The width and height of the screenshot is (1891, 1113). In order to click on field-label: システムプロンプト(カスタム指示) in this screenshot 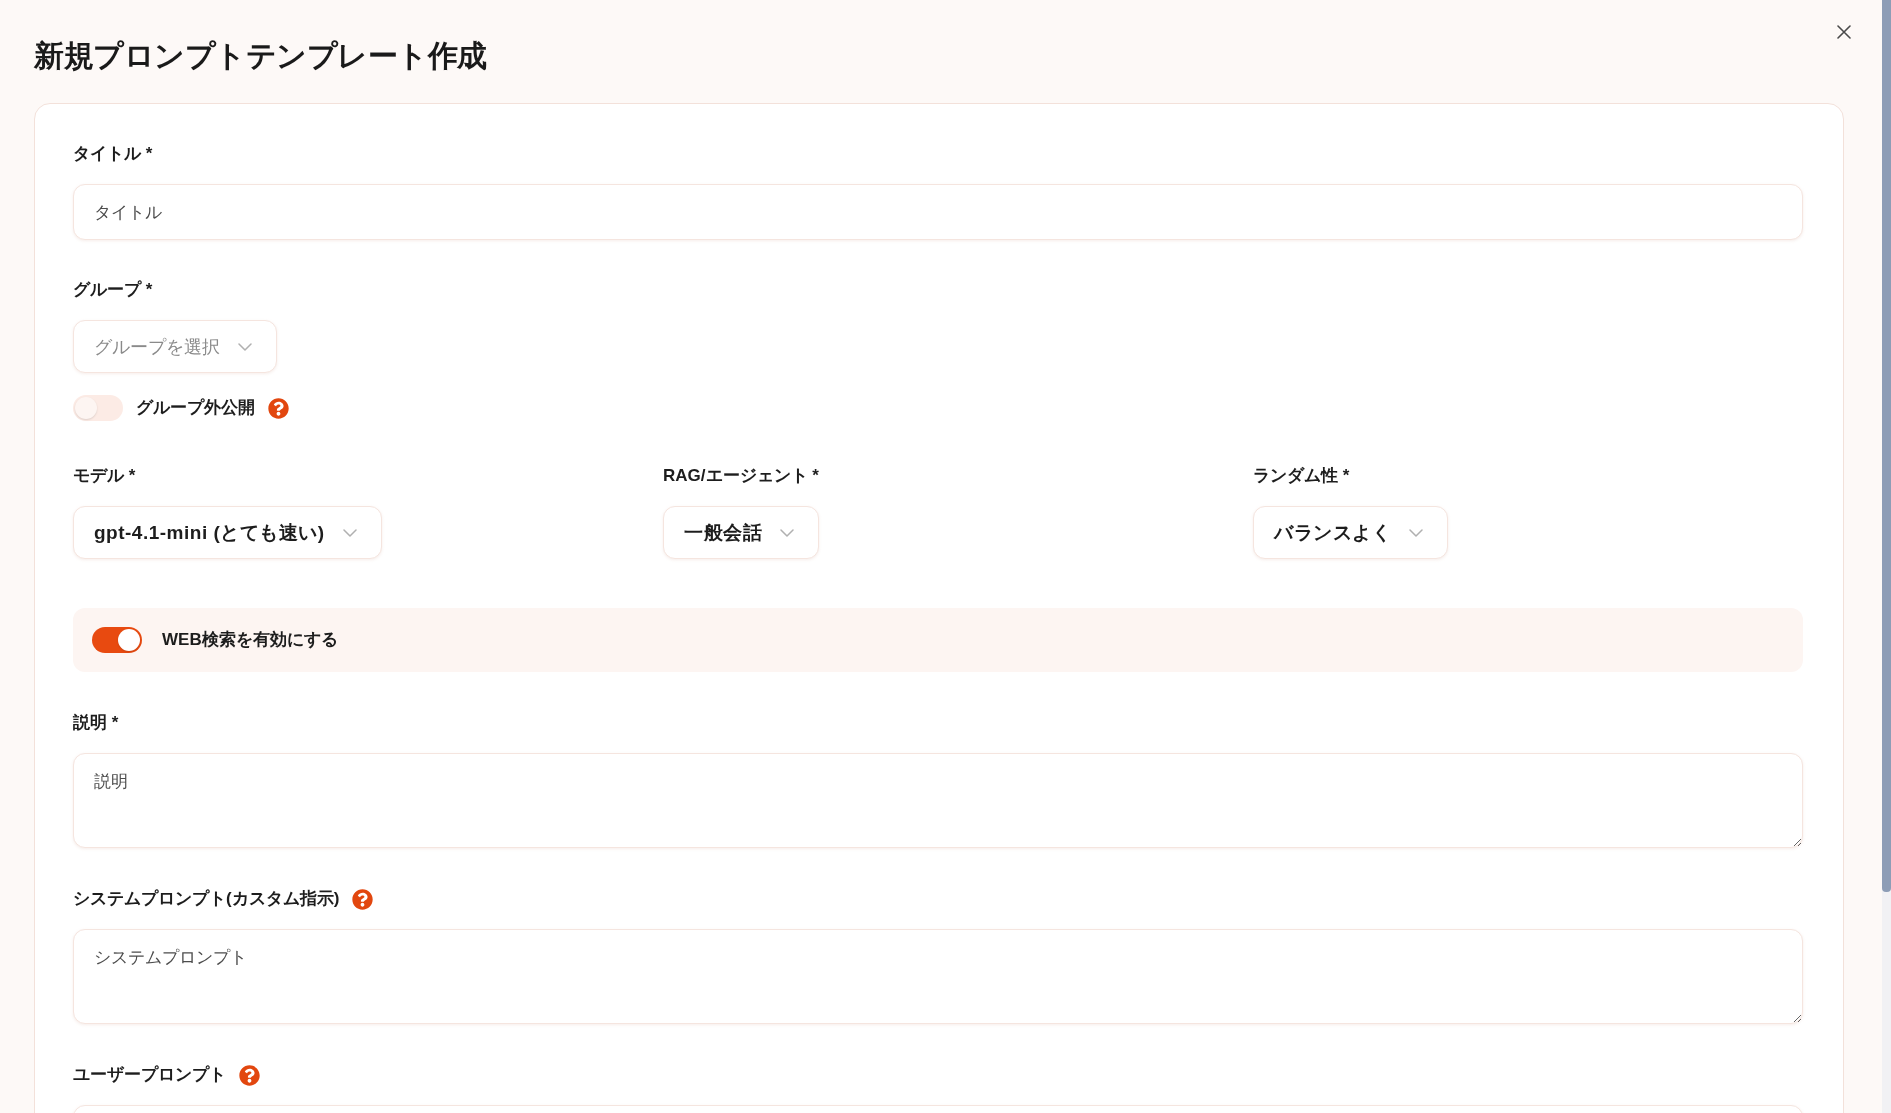, I will do `click(206, 899)`.